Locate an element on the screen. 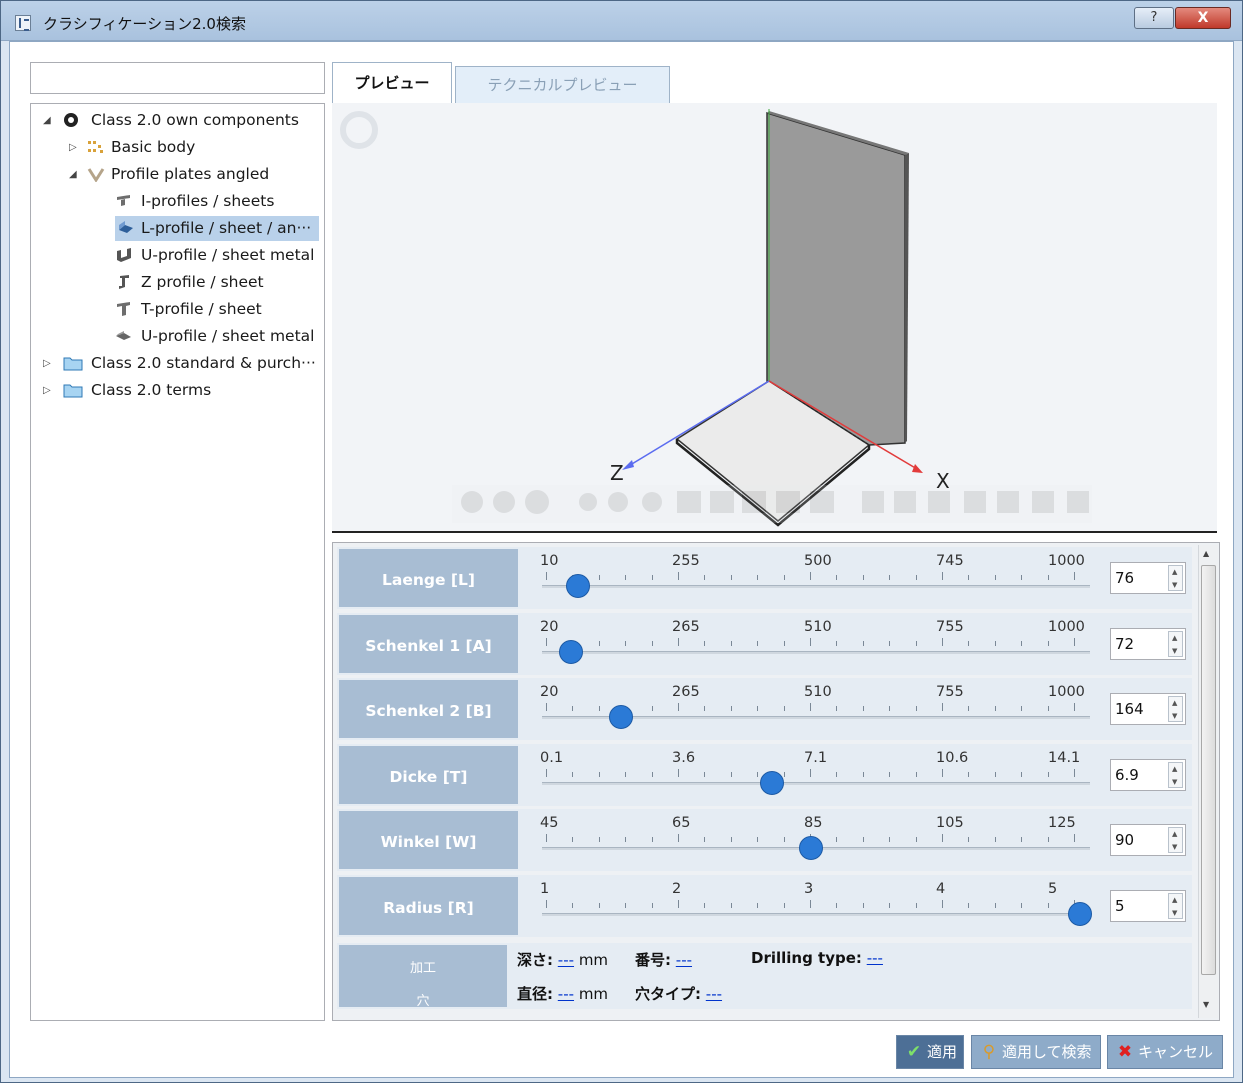 Image resolution: width=1243 pixels, height=1083 pixels. parameter-value-field: 164 is located at coordinates (1148, 709).